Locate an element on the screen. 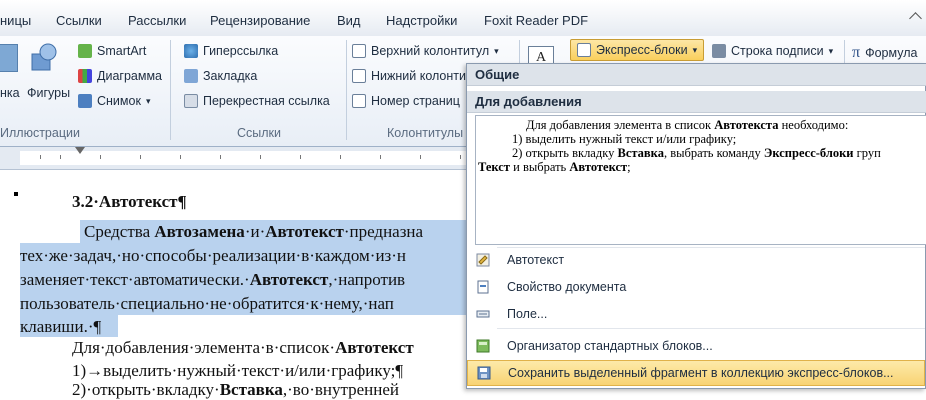 The image size is (926, 400). page-number-button: Номер страниц is located at coordinates (406, 101).